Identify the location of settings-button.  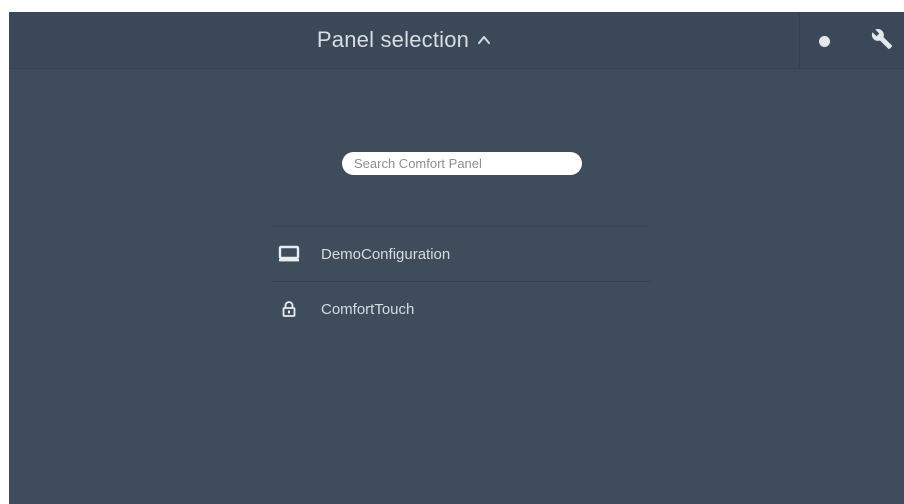
(882, 41).